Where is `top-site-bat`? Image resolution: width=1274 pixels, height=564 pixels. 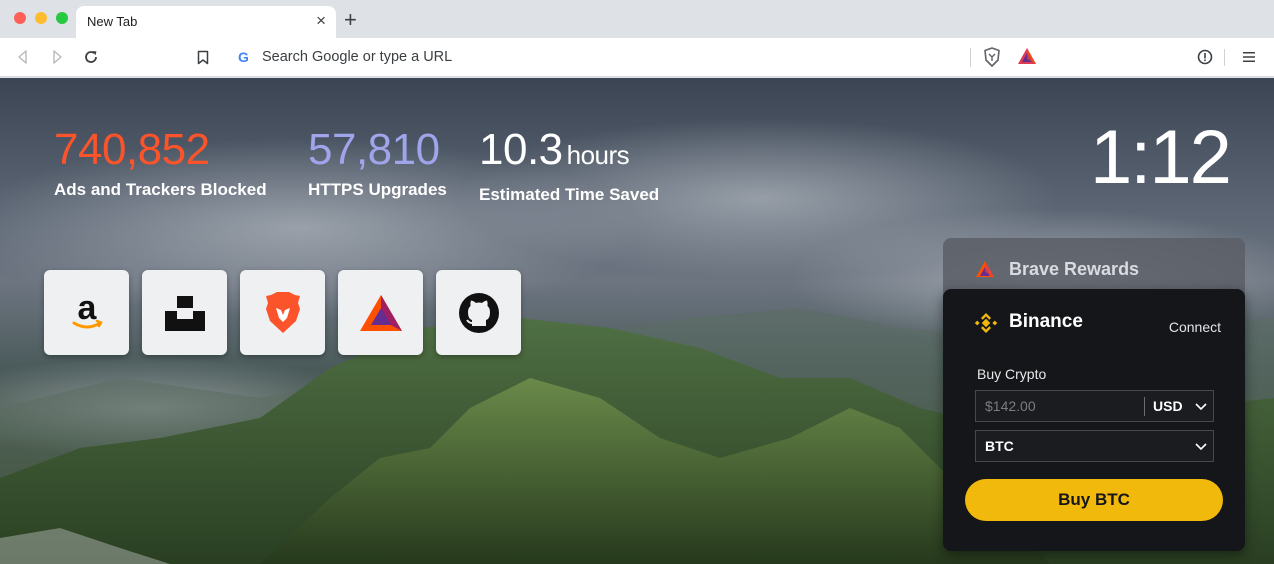 top-site-bat is located at coordinates (380, 312).